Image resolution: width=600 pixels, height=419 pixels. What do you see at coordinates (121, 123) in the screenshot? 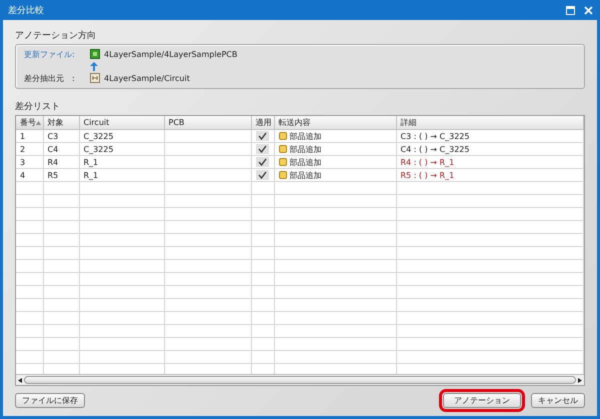
I see `column-header: Circuit` at bounding box center [121, 123].